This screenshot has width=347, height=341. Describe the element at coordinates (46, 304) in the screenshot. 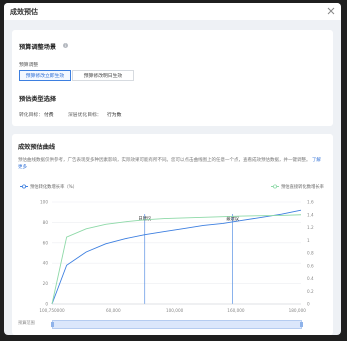

I see `y-left-tick-label: 0` at that location.